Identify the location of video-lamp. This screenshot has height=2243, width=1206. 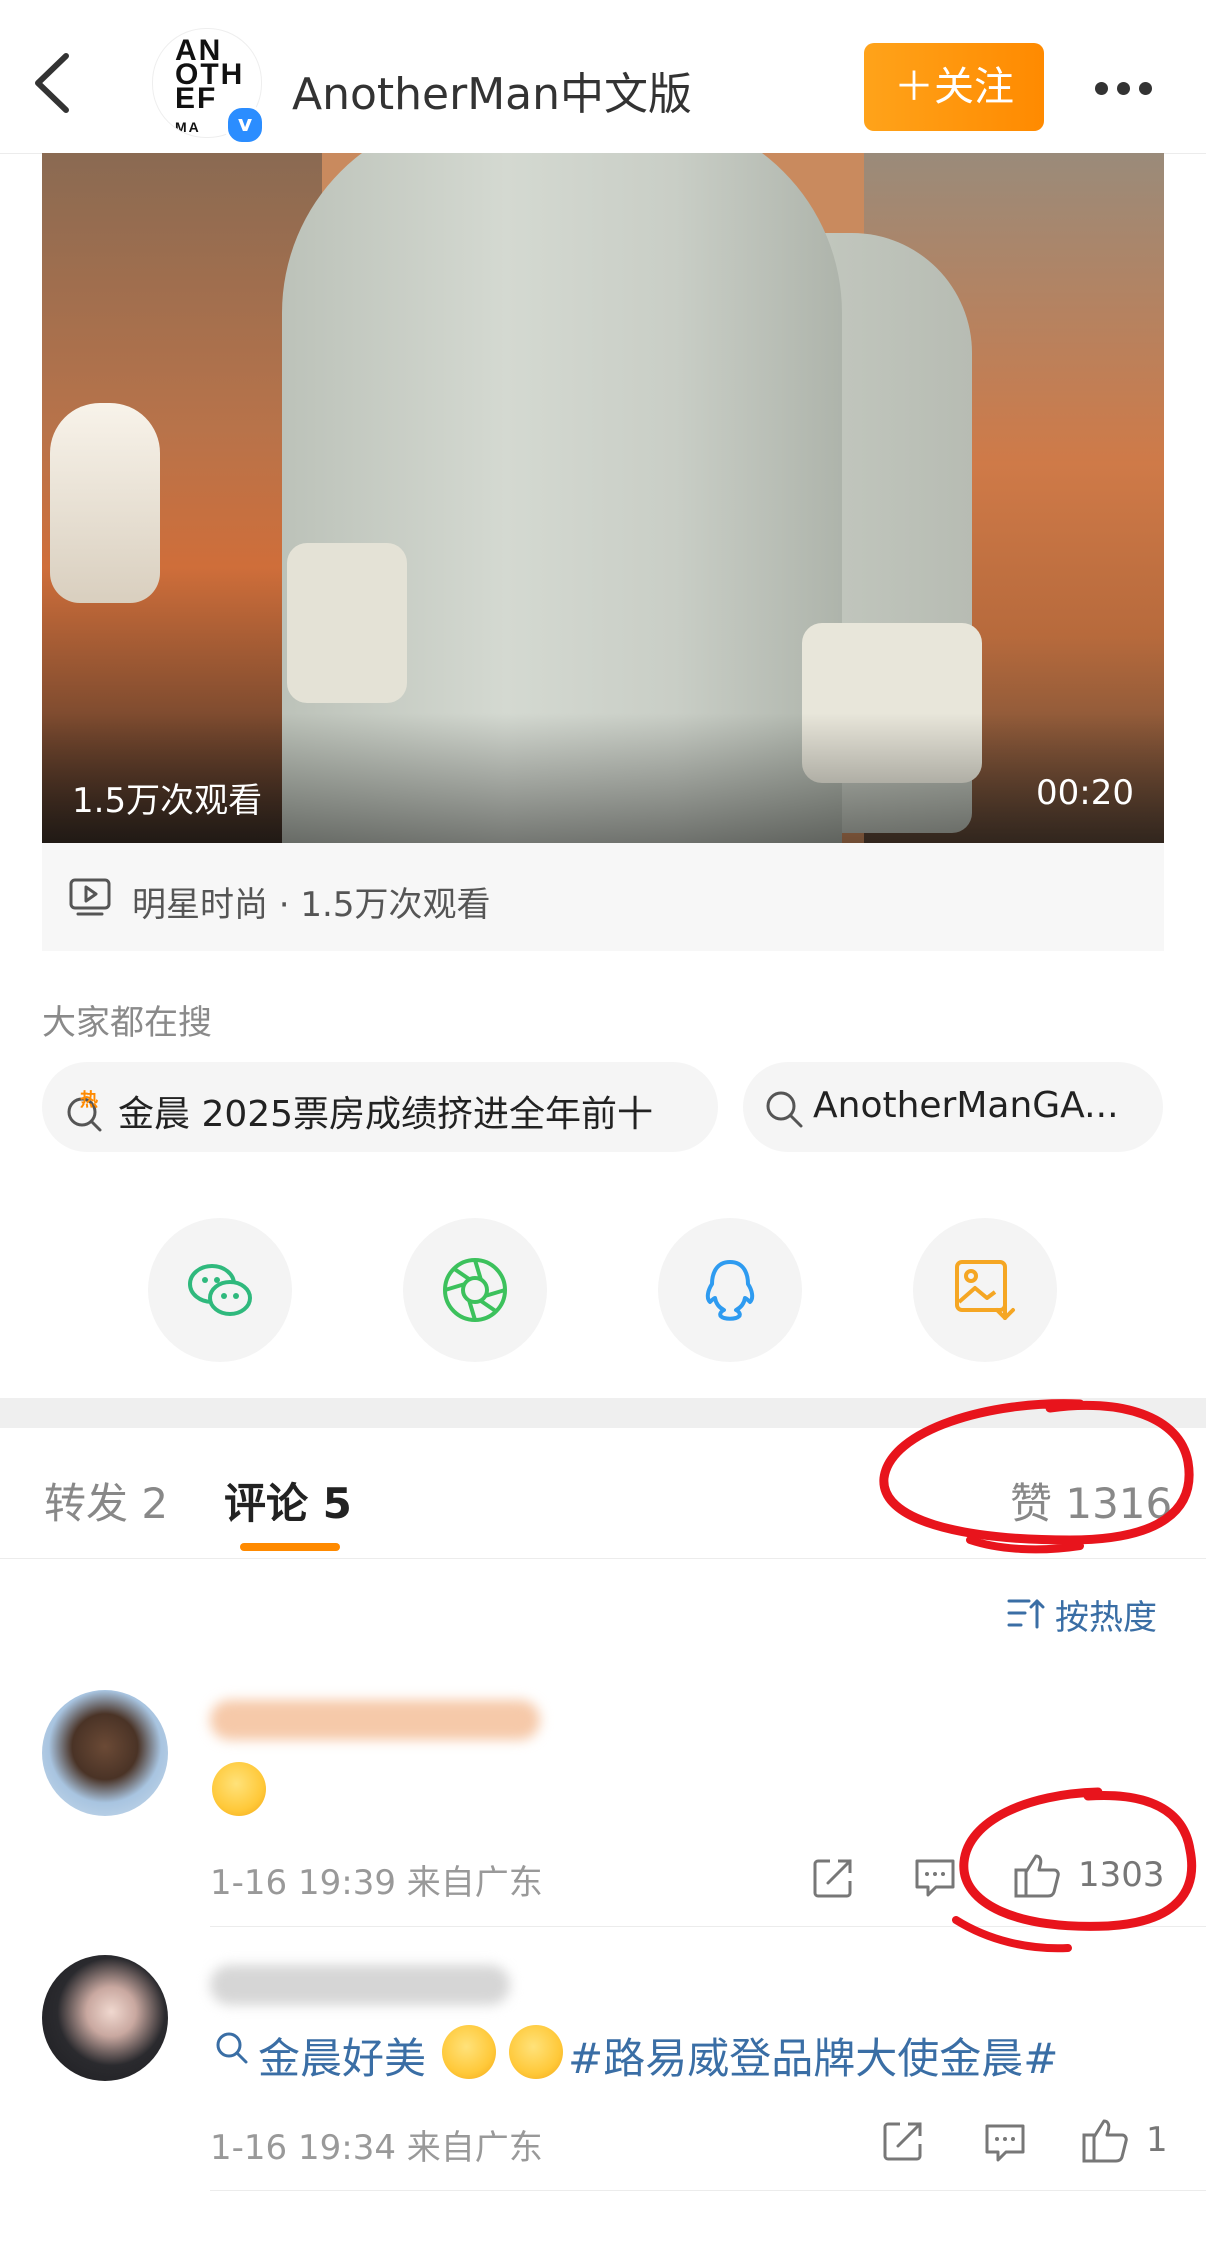
(105, 503).